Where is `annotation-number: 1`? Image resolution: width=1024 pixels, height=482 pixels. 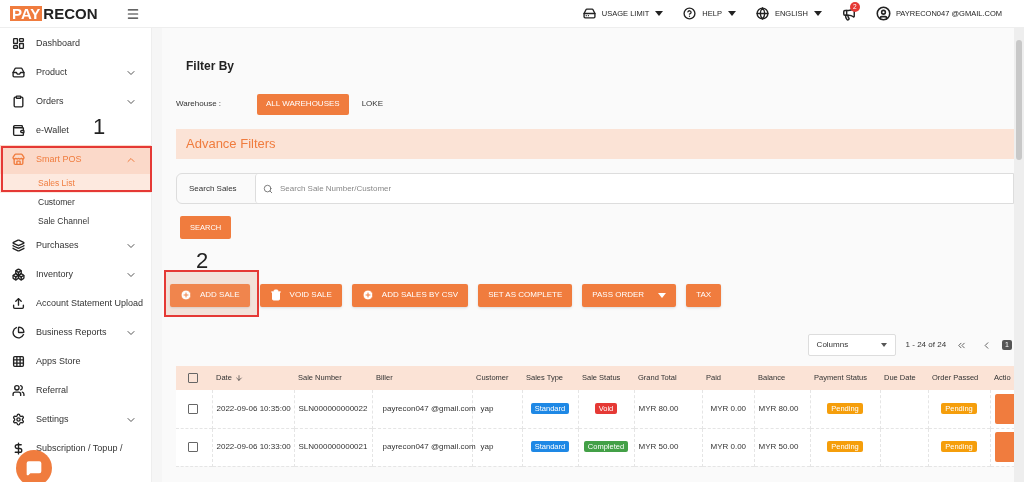 annotation-number: 1 is located at coordinates (99, 127).